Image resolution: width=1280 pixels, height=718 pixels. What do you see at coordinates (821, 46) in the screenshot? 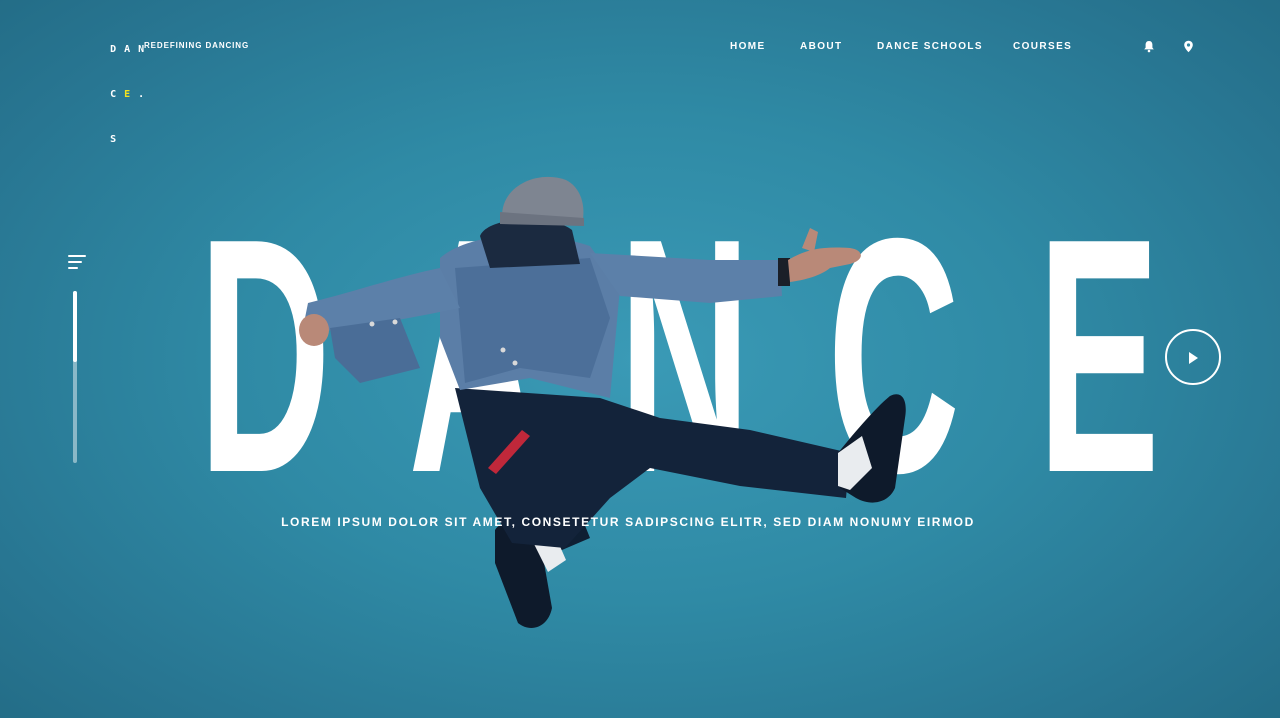
I see `nav-link-about: ABOUT` at bounding box center [821, 46].